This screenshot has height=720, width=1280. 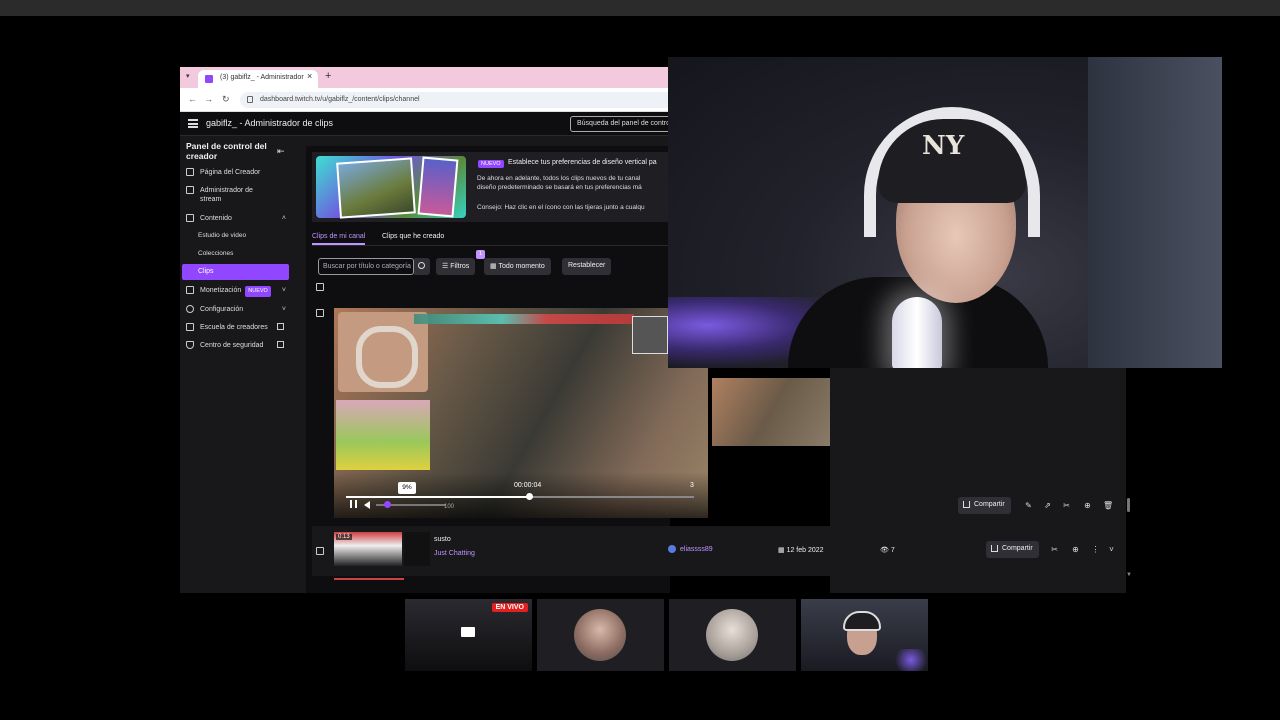 I want to click on time-range-button: ▦ Todo momento, so click(x=517, y=266).